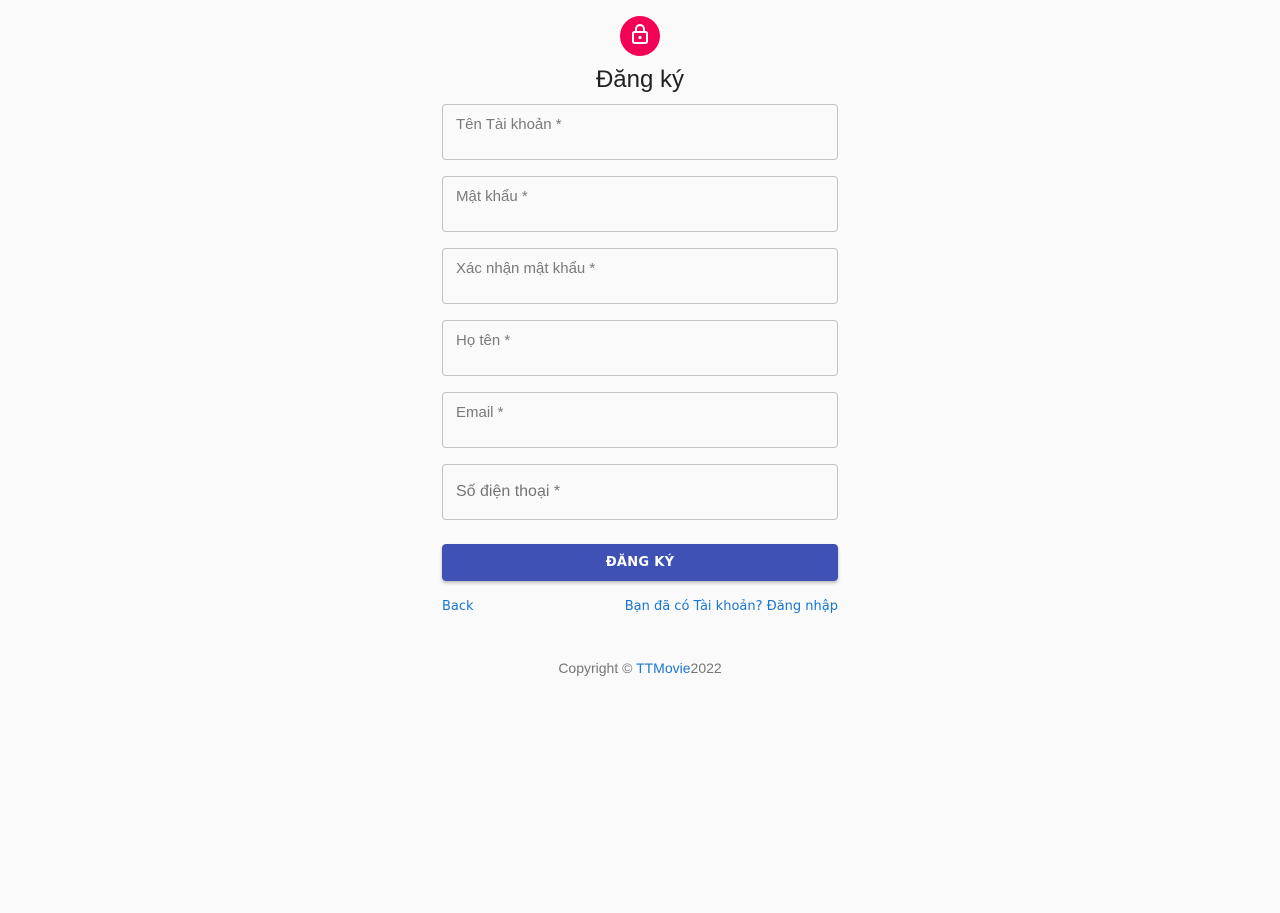 The image size is (1280, 913). I want to click on email-field: Email *, so click(640, 420).